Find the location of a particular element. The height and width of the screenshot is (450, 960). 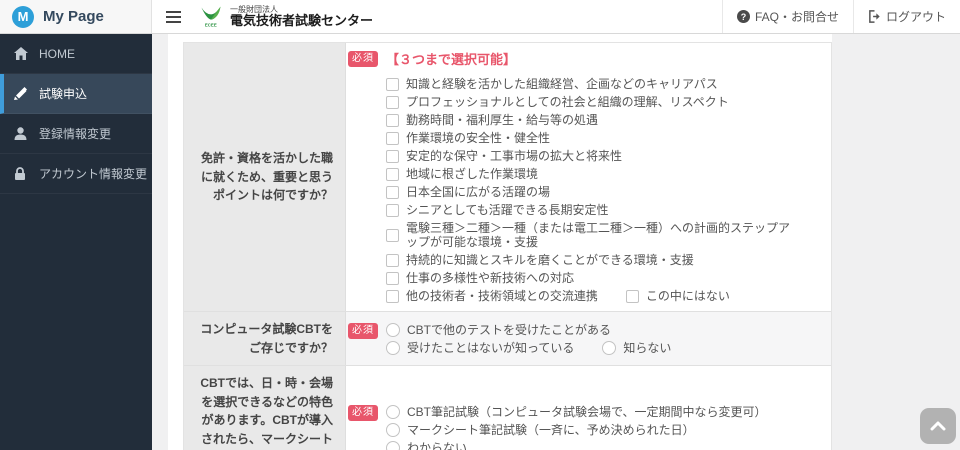

mypage-logo-icon: M is located at coordinates (23, 16).